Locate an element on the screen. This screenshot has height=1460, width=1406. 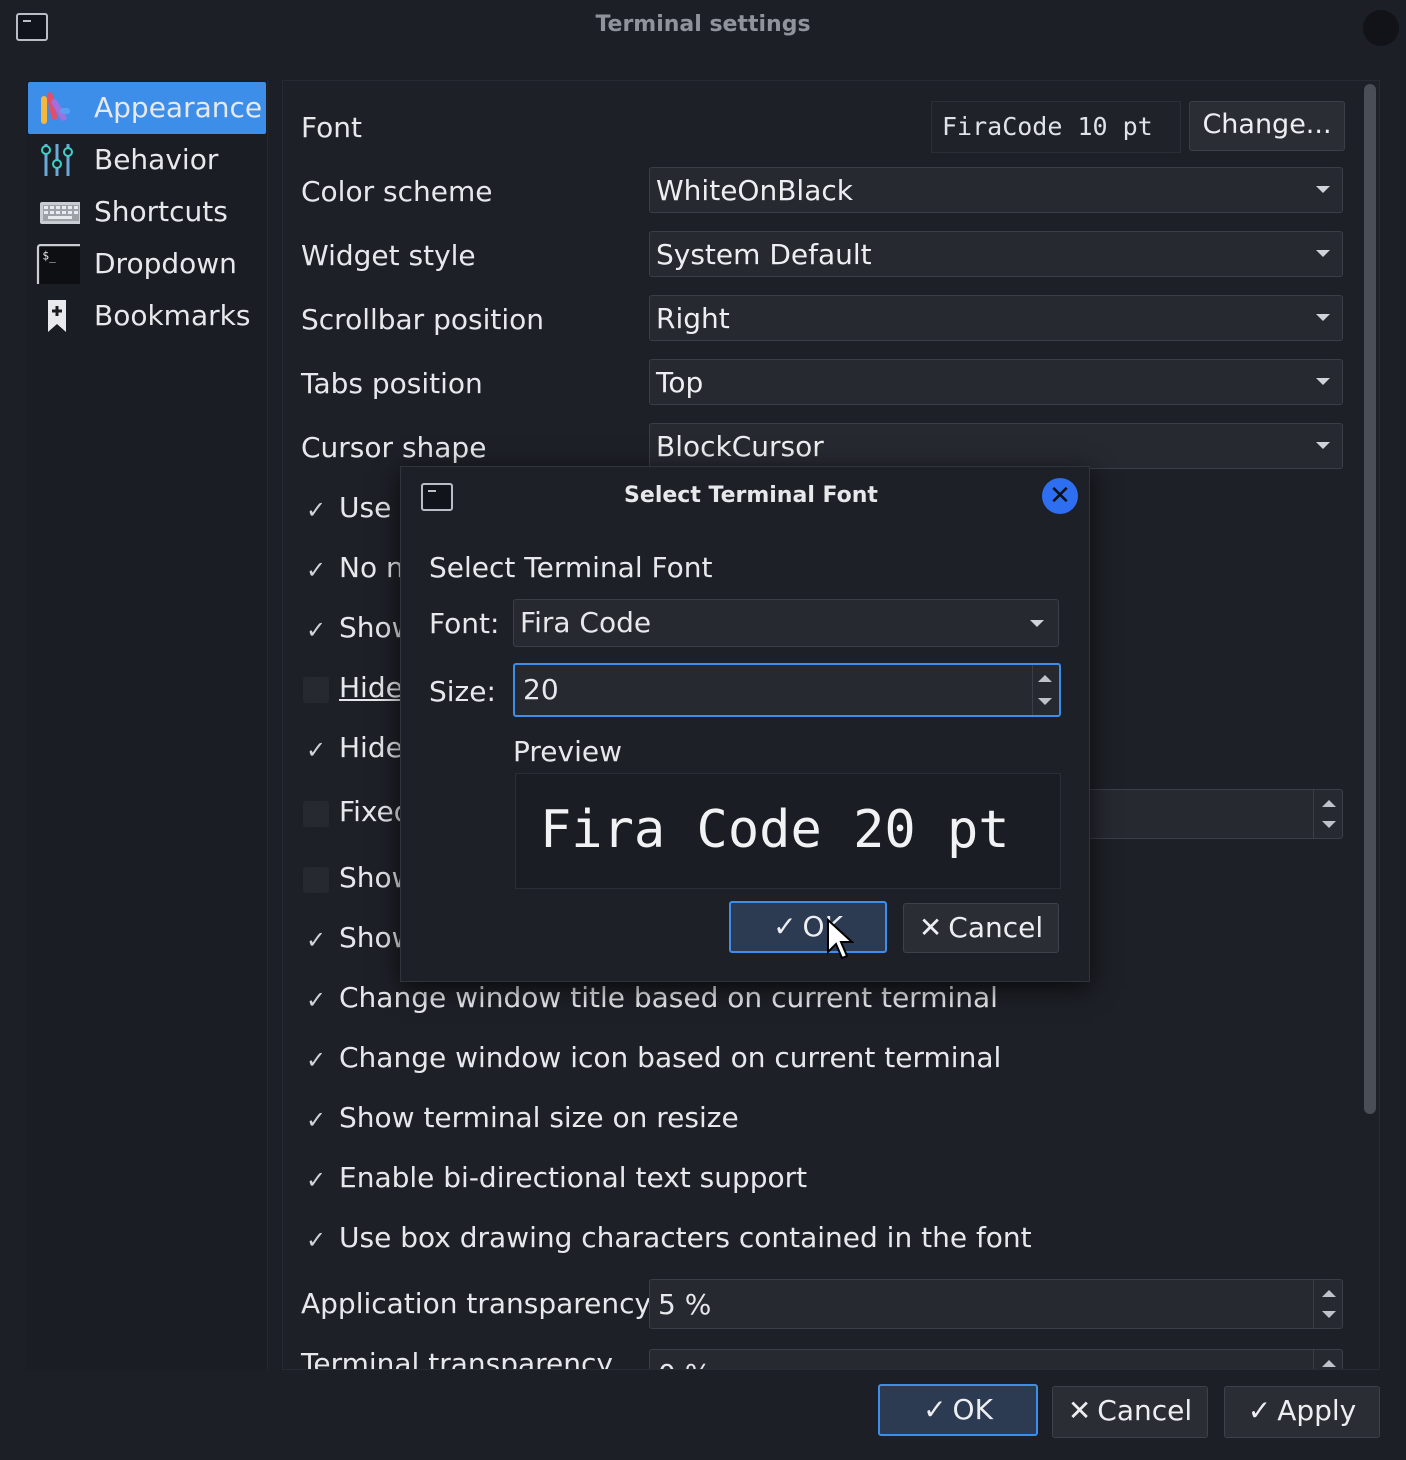
sidebar-item-bookmarks: Bookmarks is located at coordinates (147, 316).